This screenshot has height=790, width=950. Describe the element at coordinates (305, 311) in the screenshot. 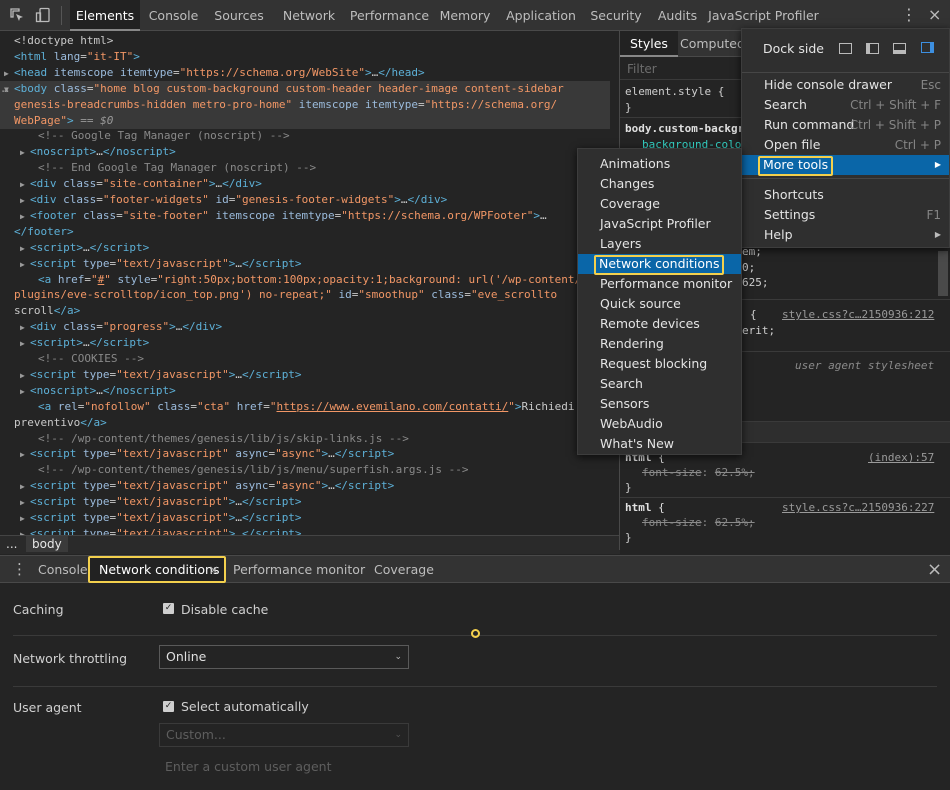

I see `dom-node-line: scroll</a>` at that location.